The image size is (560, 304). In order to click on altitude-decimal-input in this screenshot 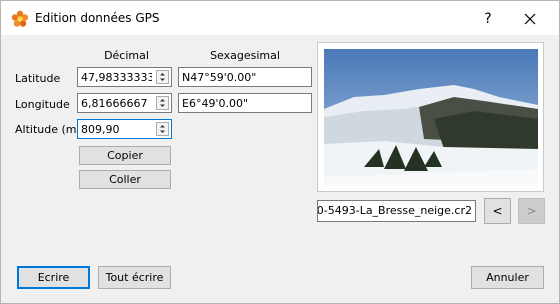, I will do `click(115, 129)`.